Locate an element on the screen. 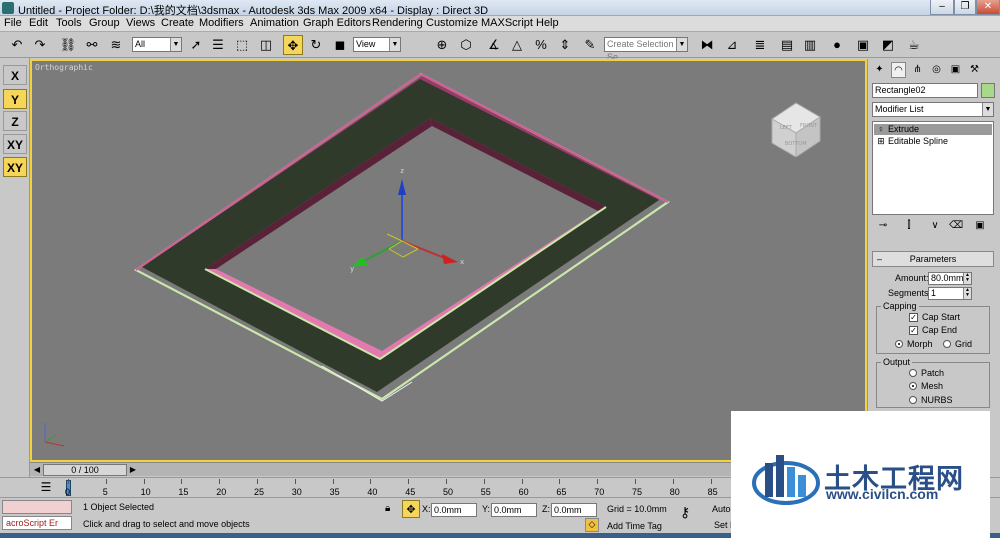 Image resolution: width=1000 pixels, height=538 pixels. object-name-field: Rectangle02 is located at coordinates (925, 90).